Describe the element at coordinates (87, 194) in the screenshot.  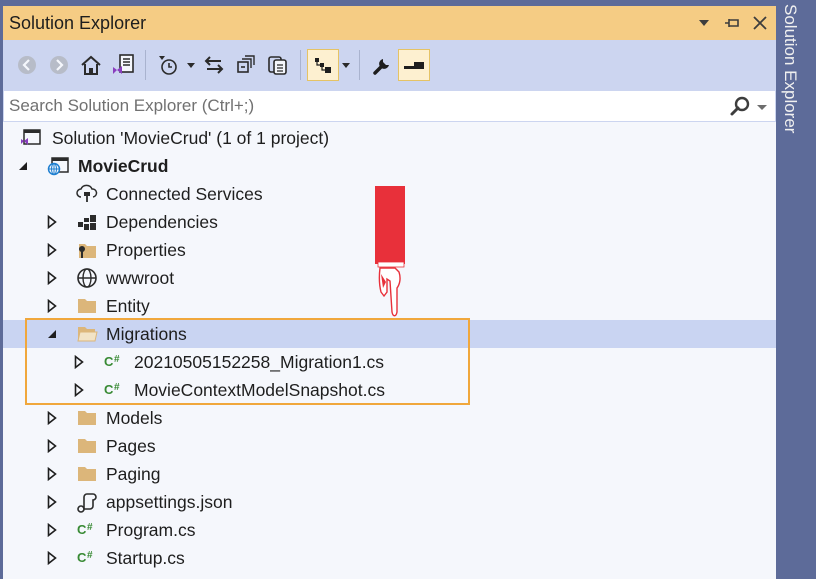
I see `cloud-plug-icon` at that location.